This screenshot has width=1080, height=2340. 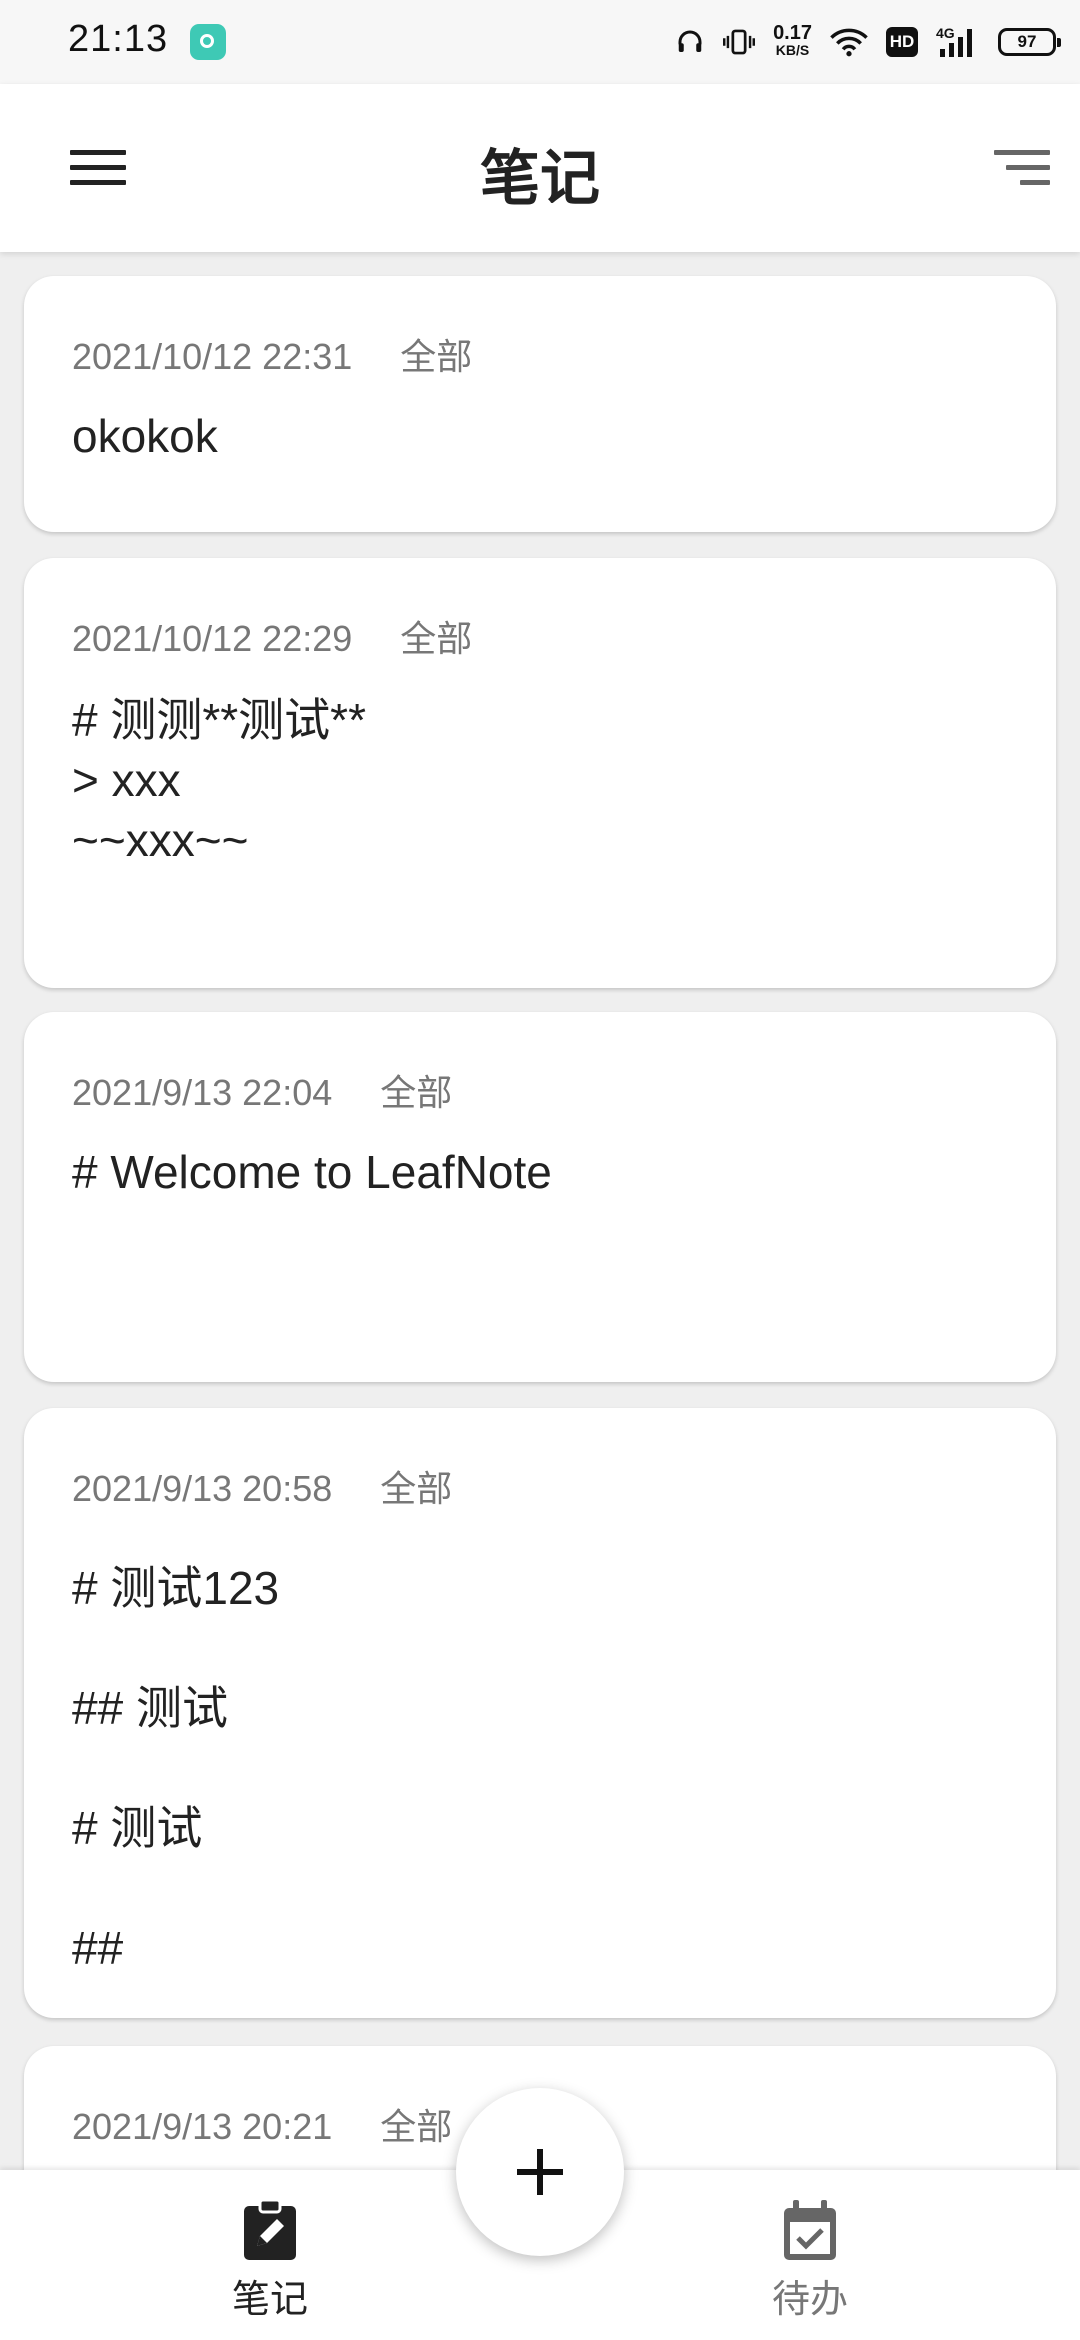 I want to click on nav-label-todo: 待办, so click(x=809, y=2300).